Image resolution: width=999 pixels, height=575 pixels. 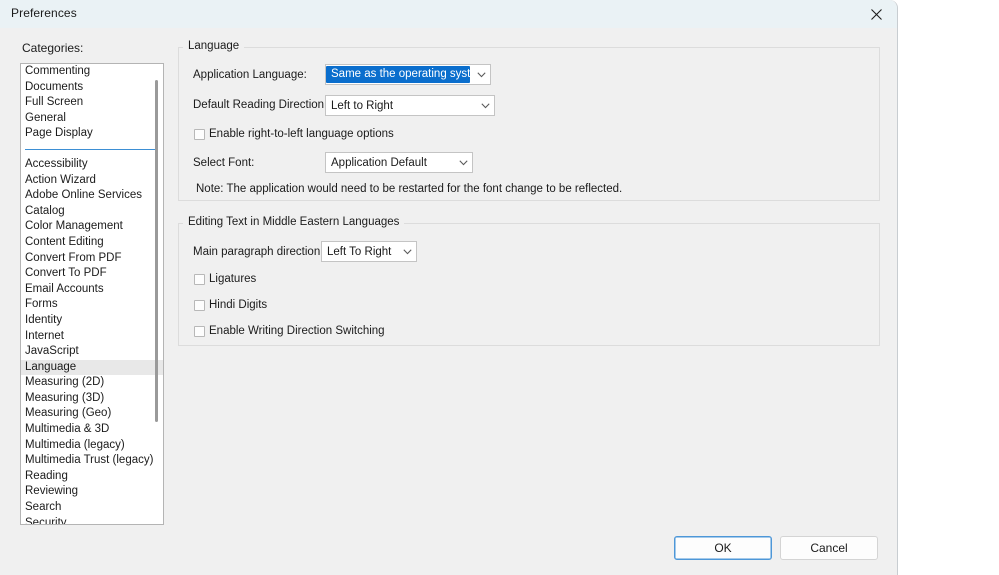 What do you see at coordinates (297, 331) in the screenshot?
I see `writing-direction-switching-label: Enable Writing Direction Switching` at bounding box center [297, 331].